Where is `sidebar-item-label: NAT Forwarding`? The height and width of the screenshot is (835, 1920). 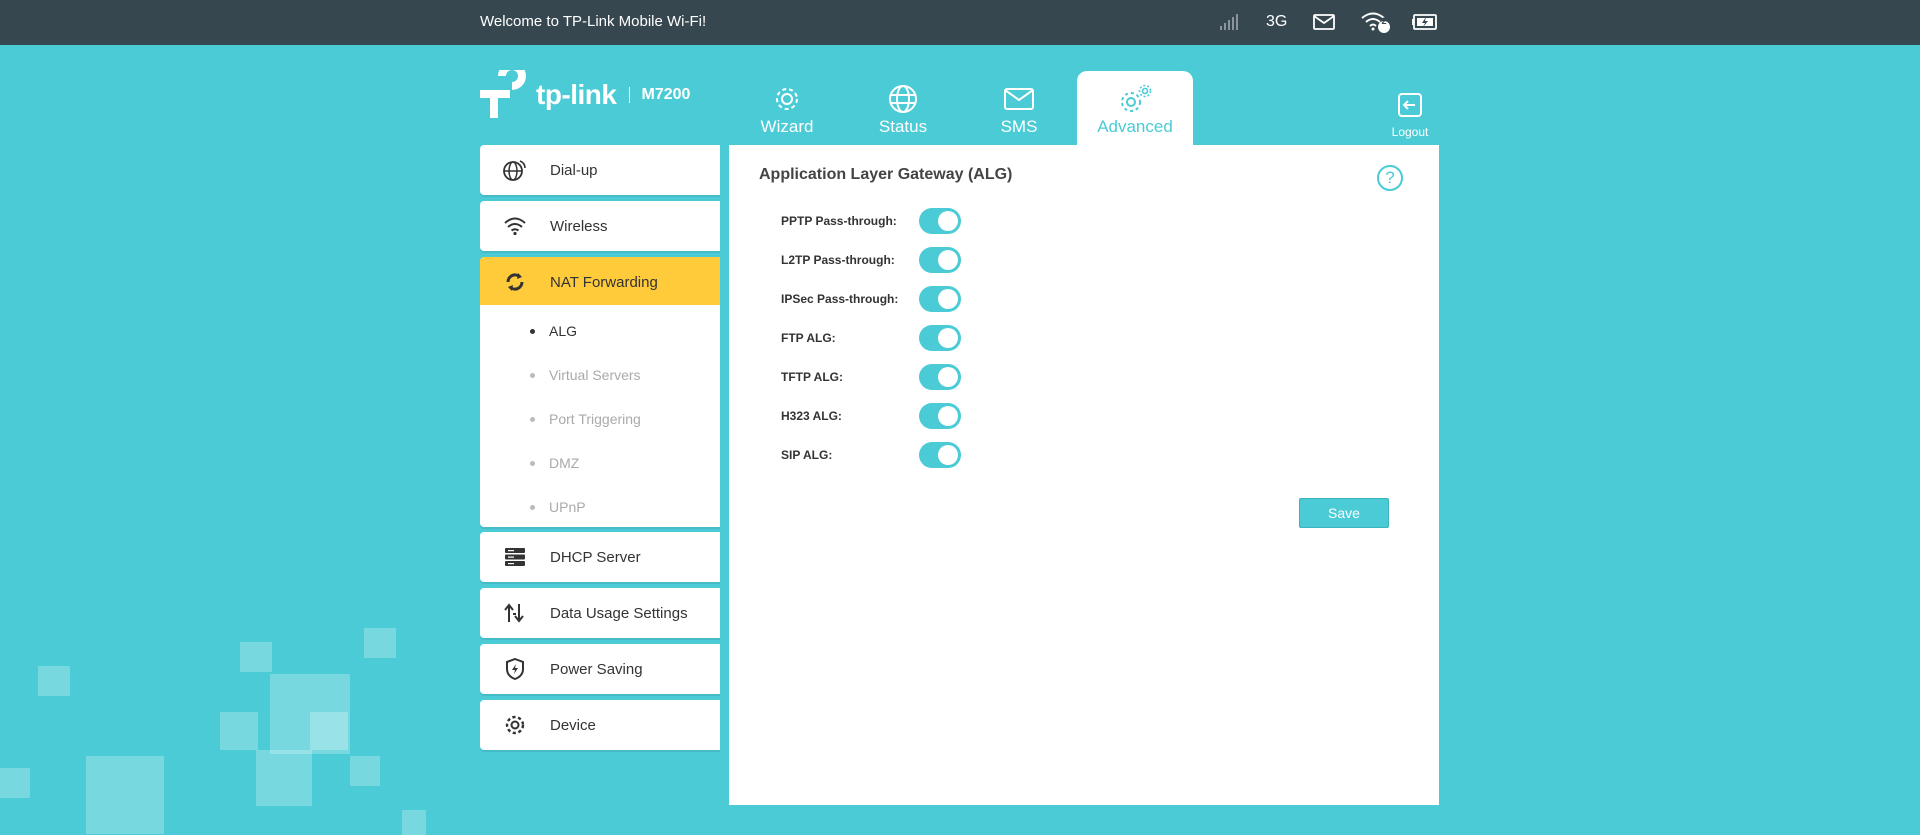
sidebar-item-label: NAT Forwarding is located at coordinates (604, 282).